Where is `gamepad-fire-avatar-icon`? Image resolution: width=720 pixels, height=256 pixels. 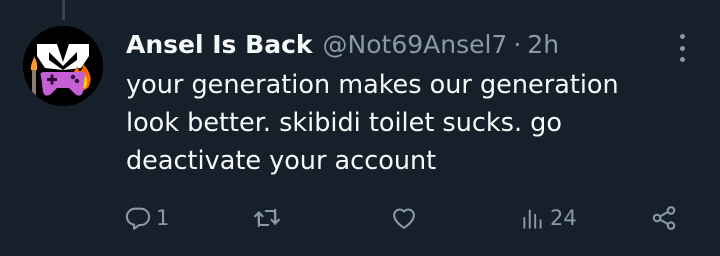 gamepad-fire-avatar-icon is located at coordinates (63, 66).